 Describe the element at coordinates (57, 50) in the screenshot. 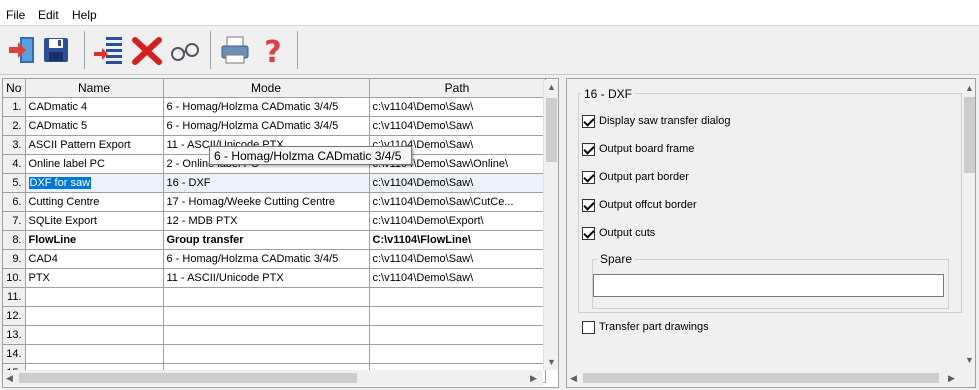

I see `save-icon` at that location.